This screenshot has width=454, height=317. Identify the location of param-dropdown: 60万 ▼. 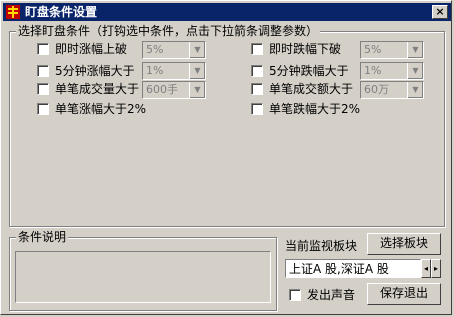
(392, 90).